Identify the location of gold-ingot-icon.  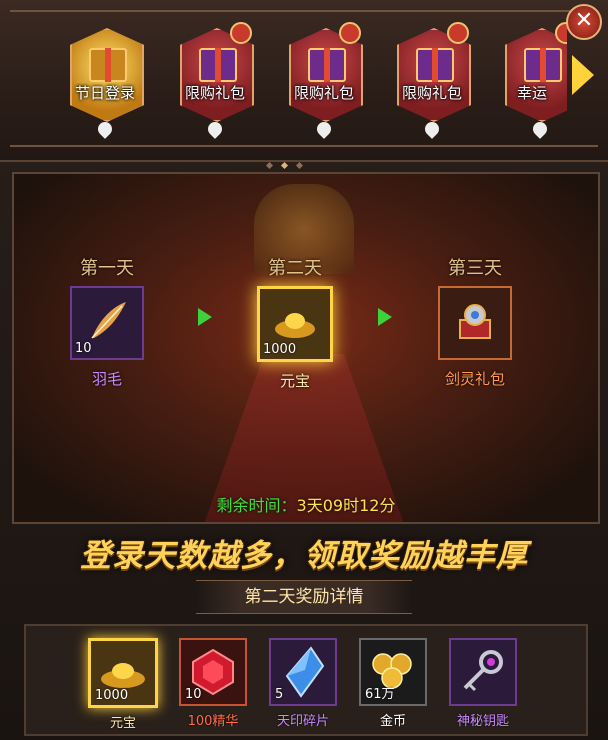
(295, 325).